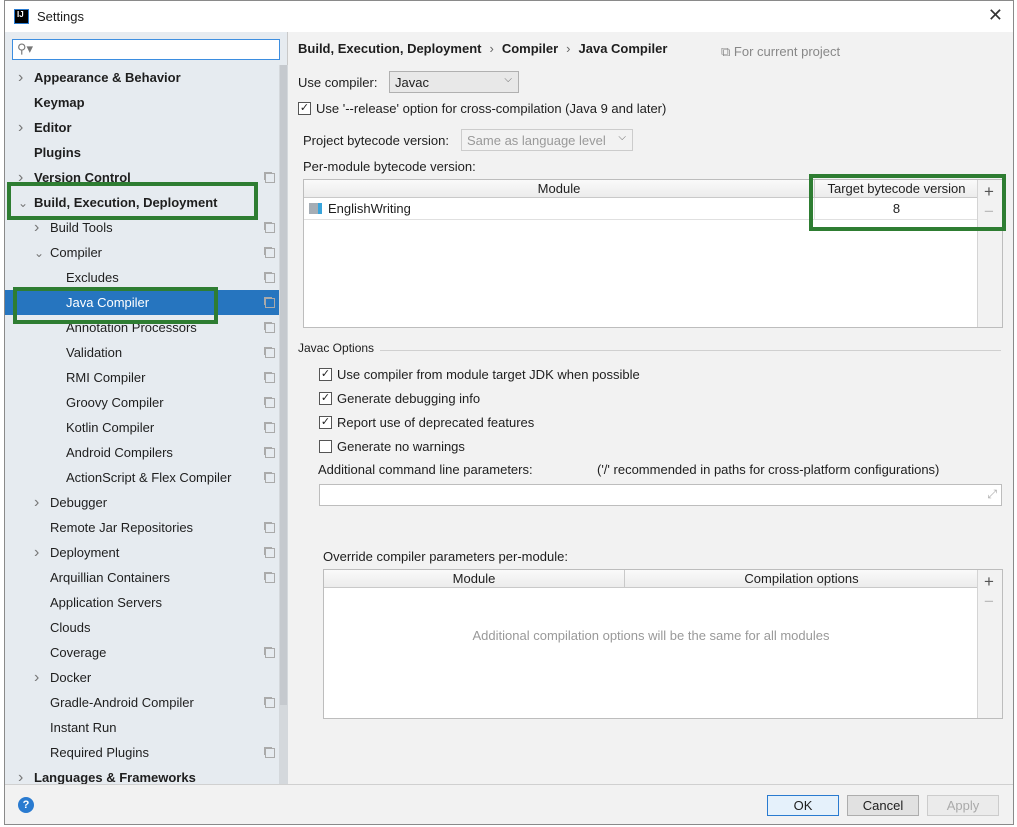  I want to click on sidebar-item: Clouds, so click(142, 627).